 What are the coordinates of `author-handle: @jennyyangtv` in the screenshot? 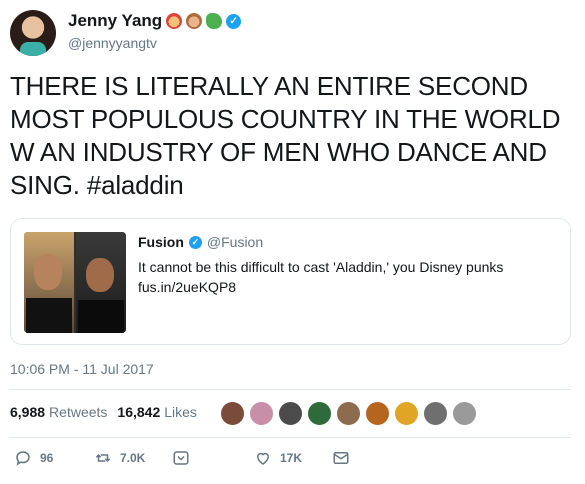 It's located at (112, 43).